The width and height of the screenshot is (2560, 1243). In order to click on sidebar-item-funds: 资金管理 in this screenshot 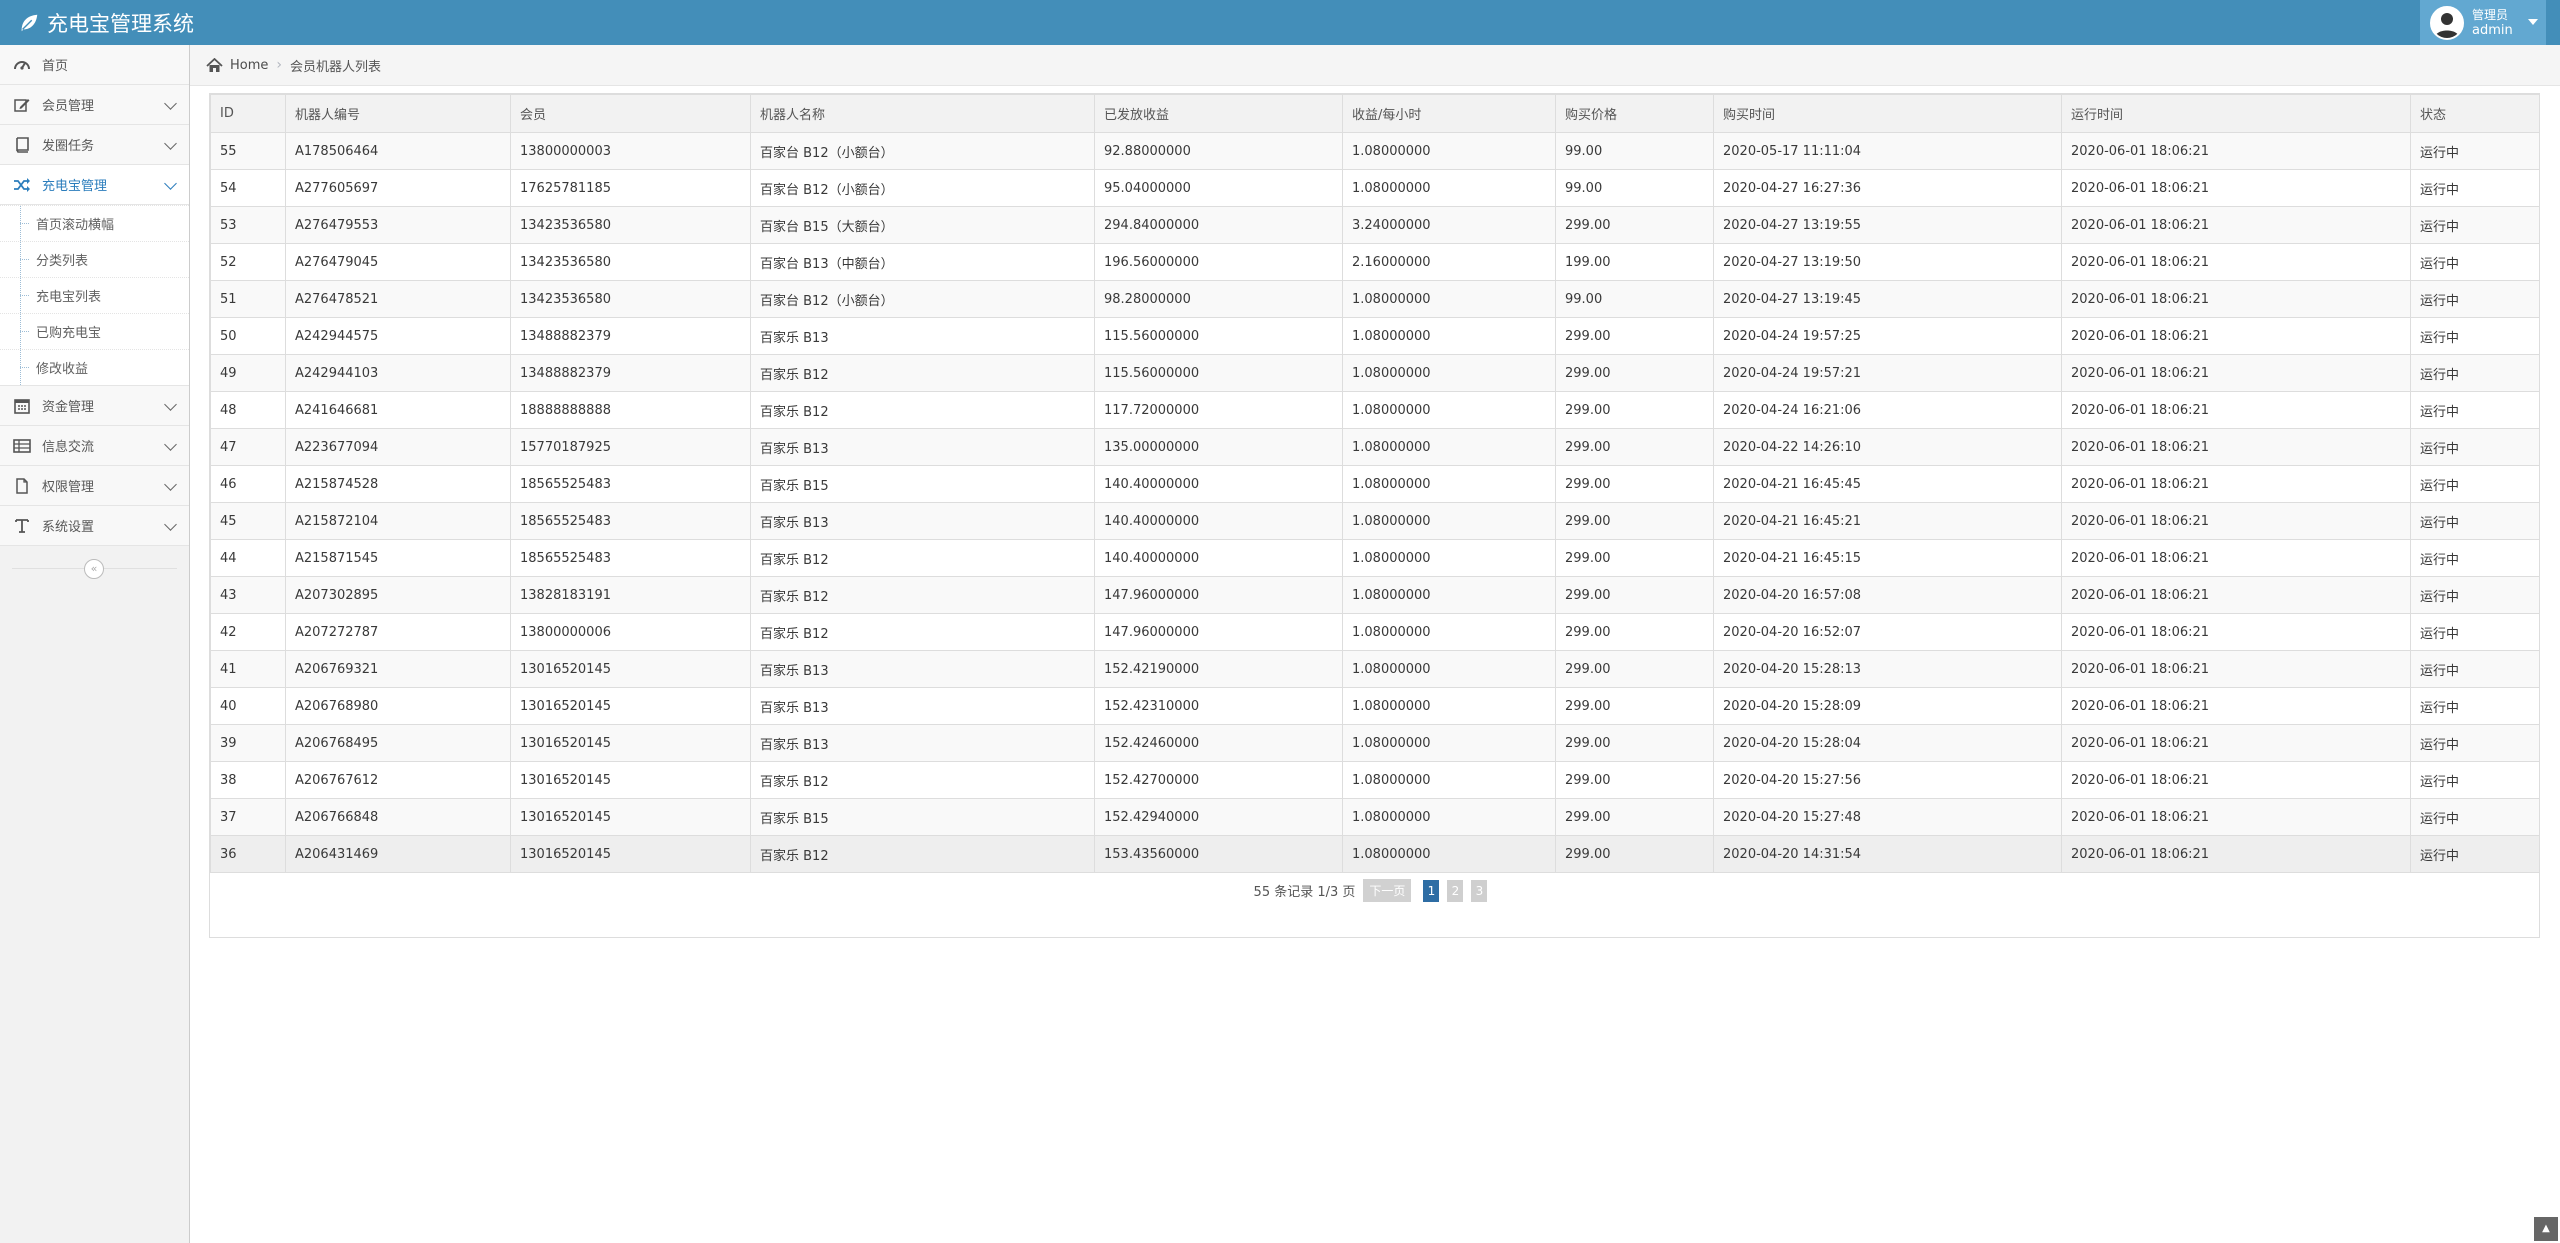, I will do `click(94, 406)`.